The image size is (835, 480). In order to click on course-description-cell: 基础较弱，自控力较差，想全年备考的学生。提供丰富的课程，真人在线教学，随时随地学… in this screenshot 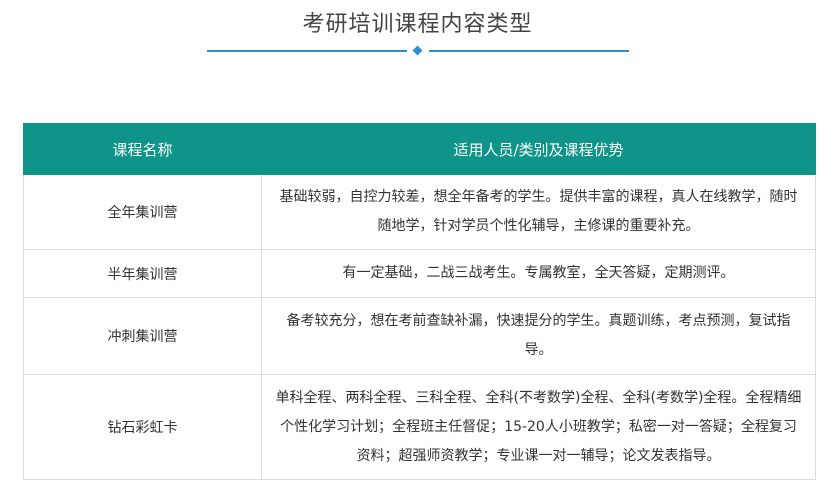, I will do `click(538, 212)`.